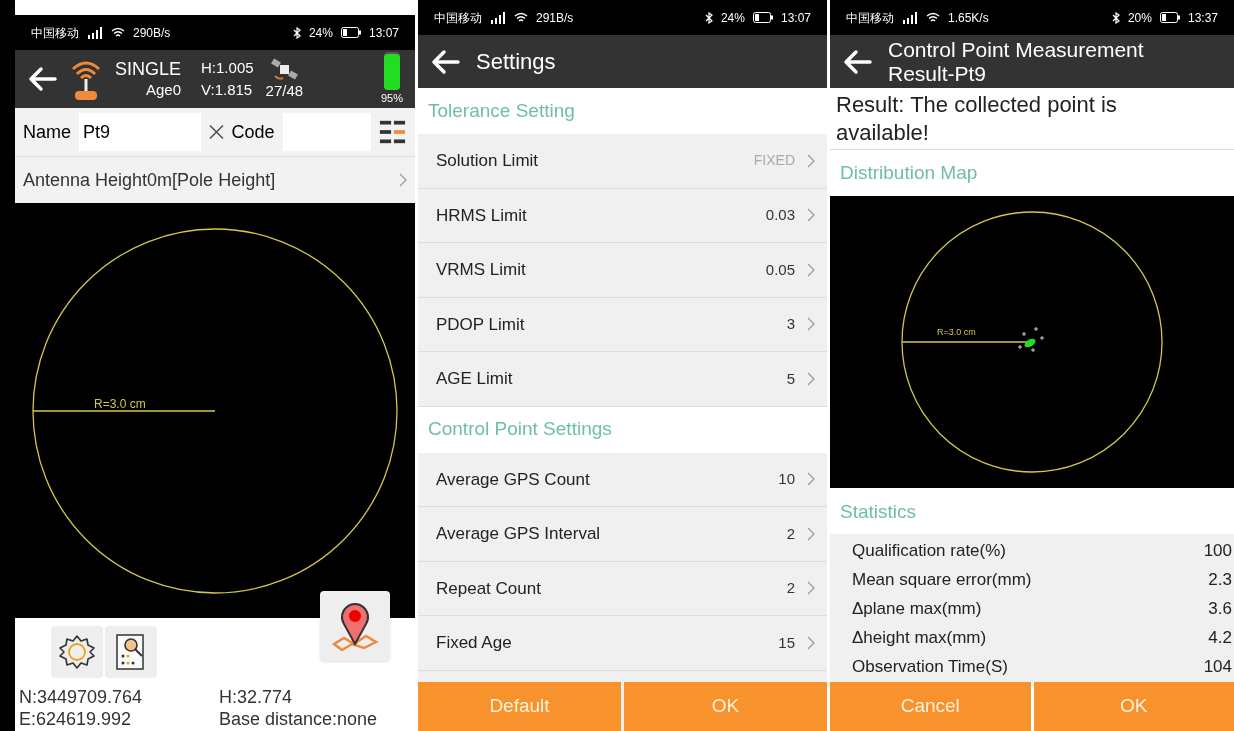 The width and height of the screenshot is (1234, 731). I want to click on setting-label: Fixed Age, so click(474, 643).